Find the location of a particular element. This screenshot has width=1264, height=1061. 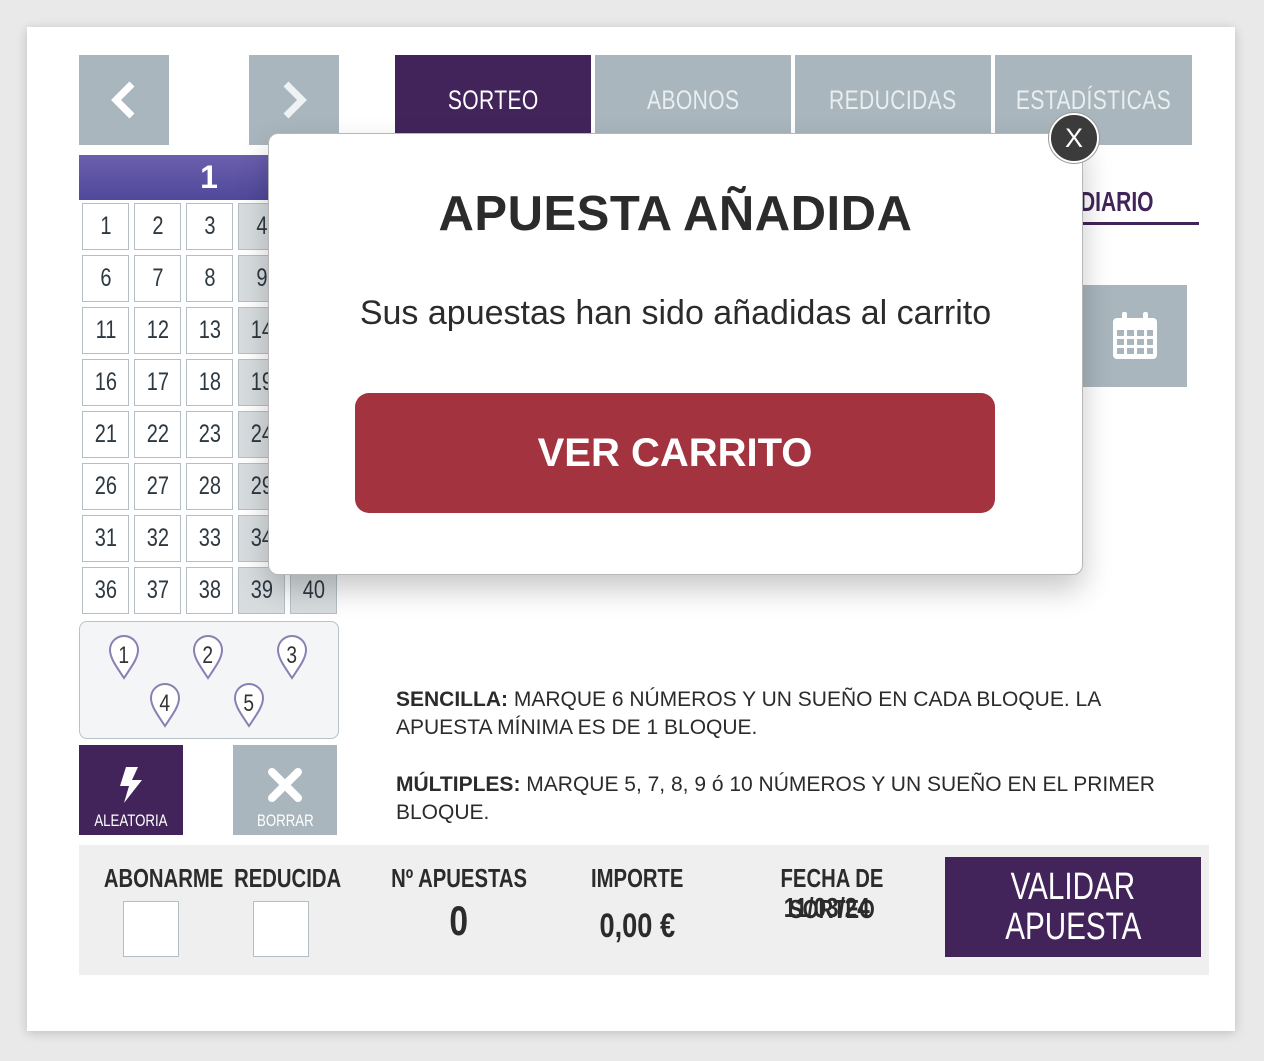

number-cell: 22 is located at coordinates (157, 434).